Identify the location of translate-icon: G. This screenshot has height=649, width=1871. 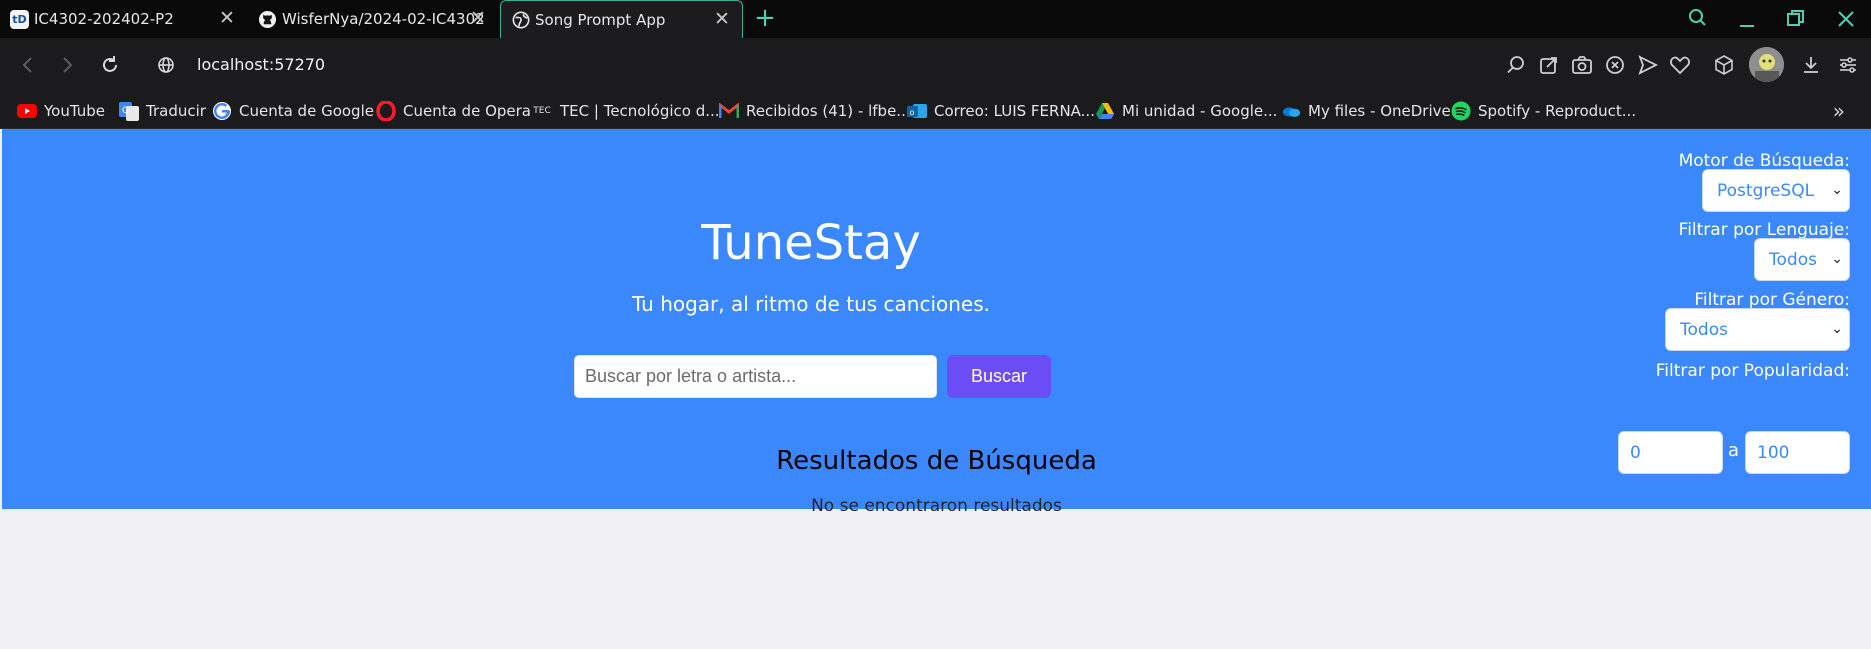
(129, 111).